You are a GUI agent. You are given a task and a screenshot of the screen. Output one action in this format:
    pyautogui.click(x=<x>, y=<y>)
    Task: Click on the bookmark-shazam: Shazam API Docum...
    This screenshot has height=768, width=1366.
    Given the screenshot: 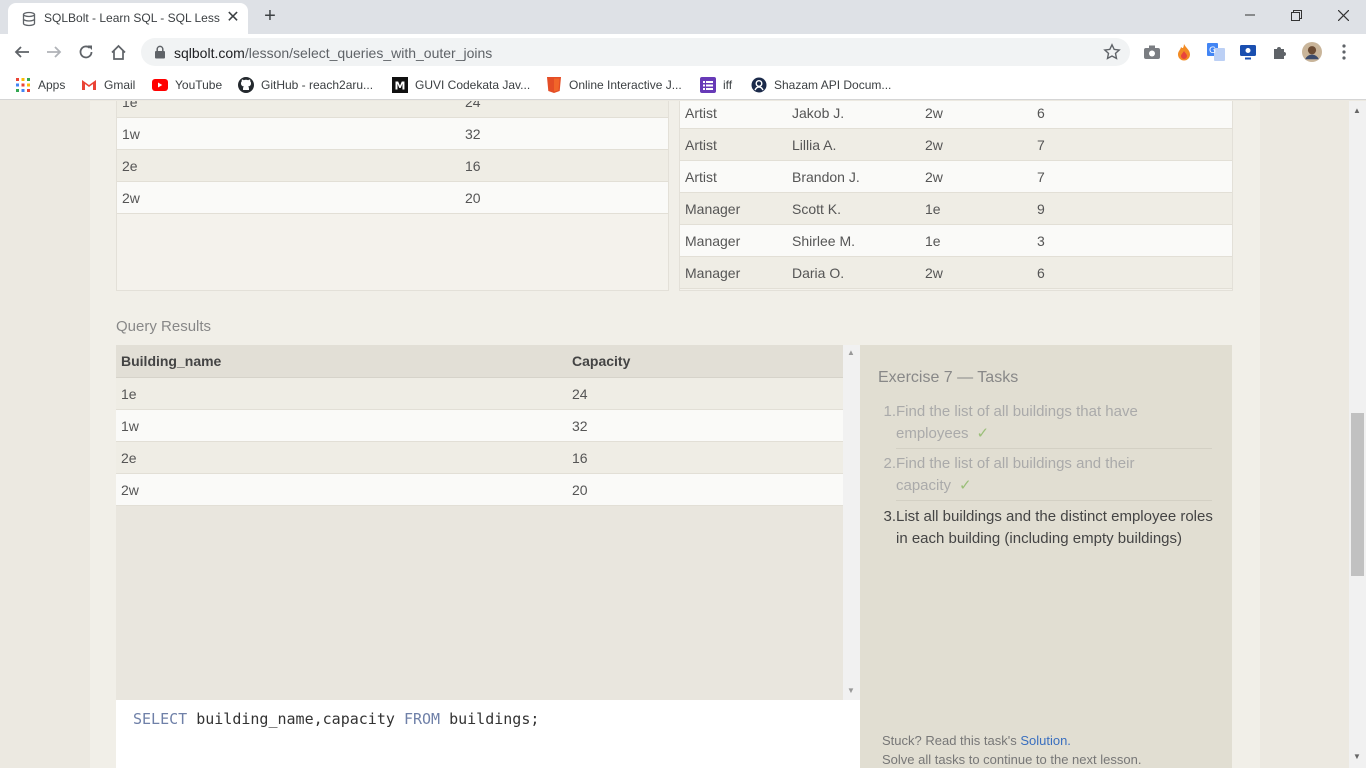 What is the action you would take?
    pyautogui.click(x=821, y=85)
    